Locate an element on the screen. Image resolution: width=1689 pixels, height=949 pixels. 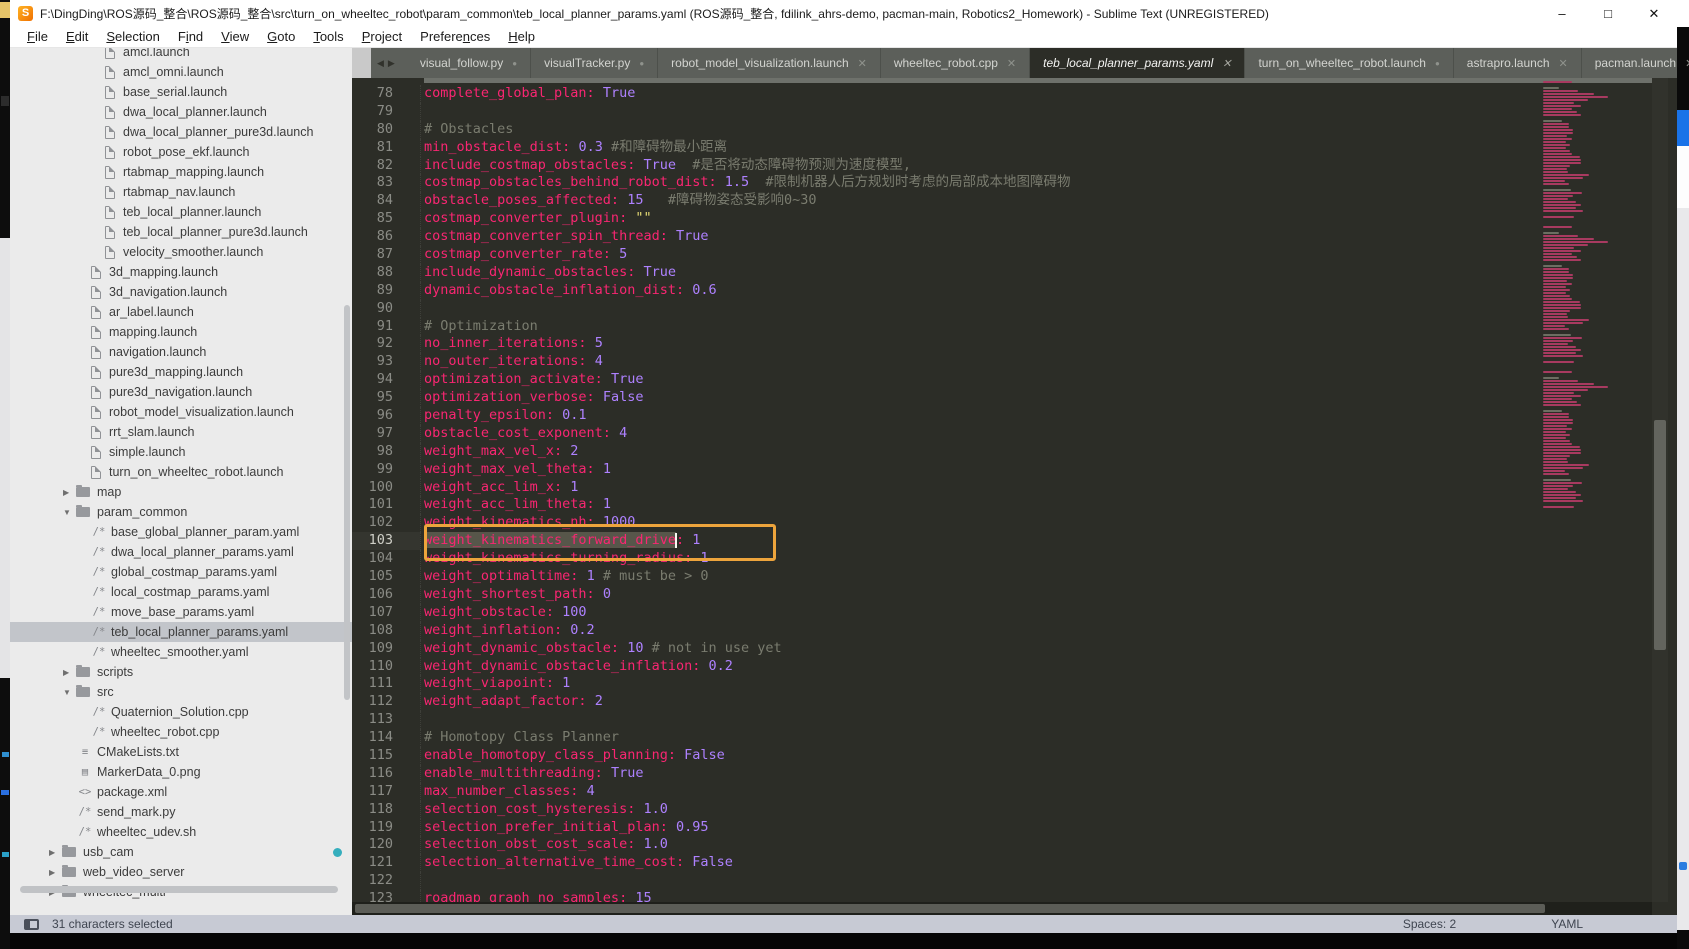
code-line-86: 86 costmap_converter_spin_thread: True is located at coordinates (1014, 237).